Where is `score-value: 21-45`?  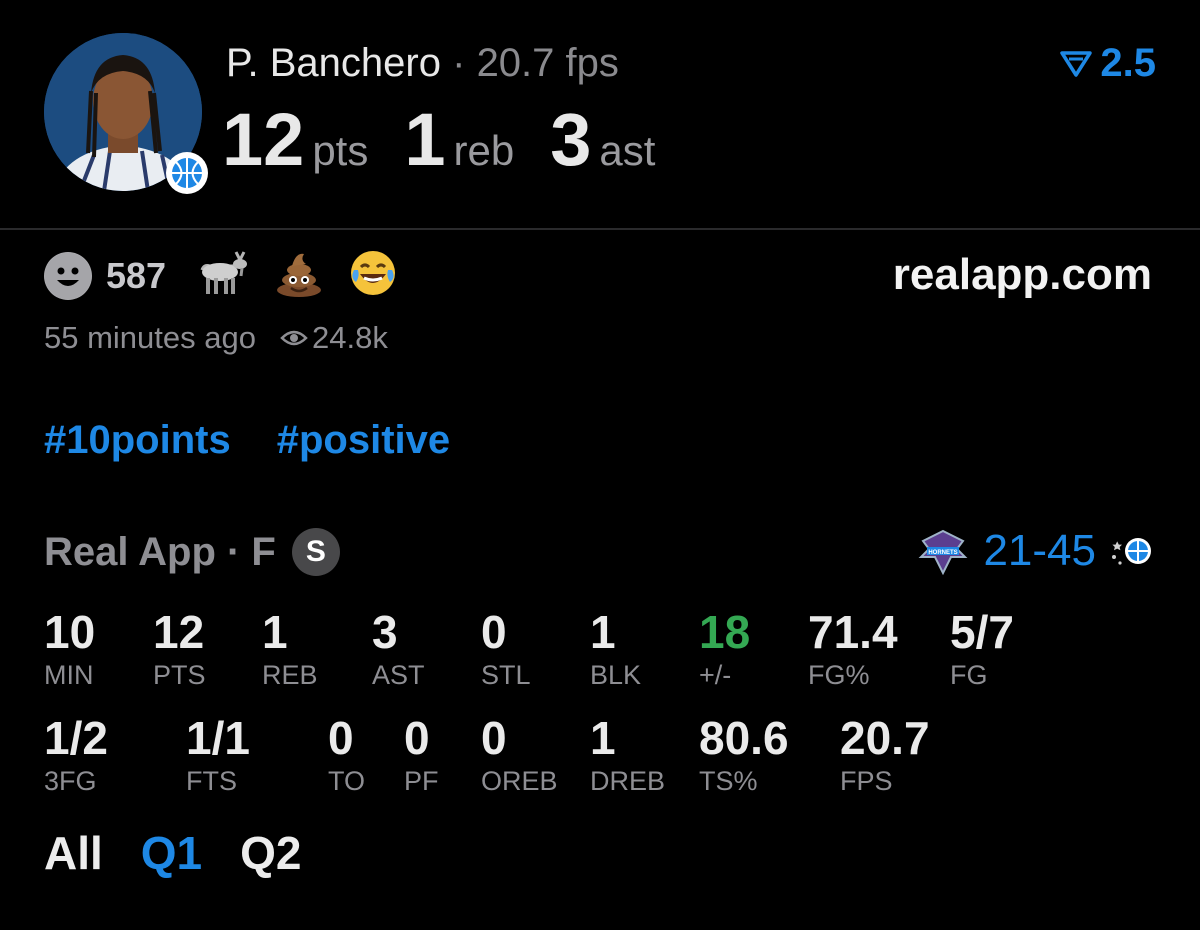 score-value: 21-45 is located at coordinates (1039, 550).